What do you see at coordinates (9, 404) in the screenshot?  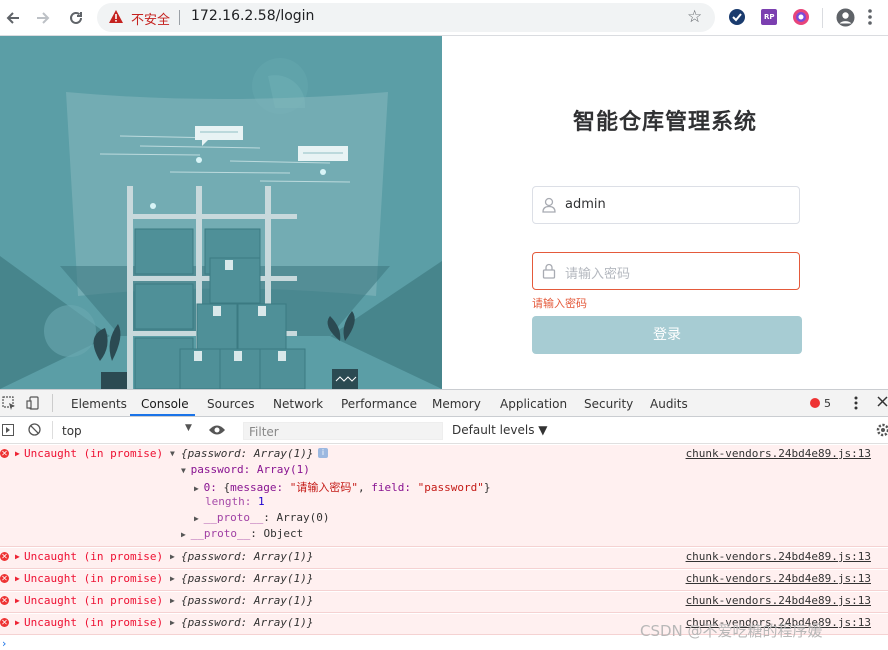 I see `inspect-element-icon` at bounding box center [9, 404].